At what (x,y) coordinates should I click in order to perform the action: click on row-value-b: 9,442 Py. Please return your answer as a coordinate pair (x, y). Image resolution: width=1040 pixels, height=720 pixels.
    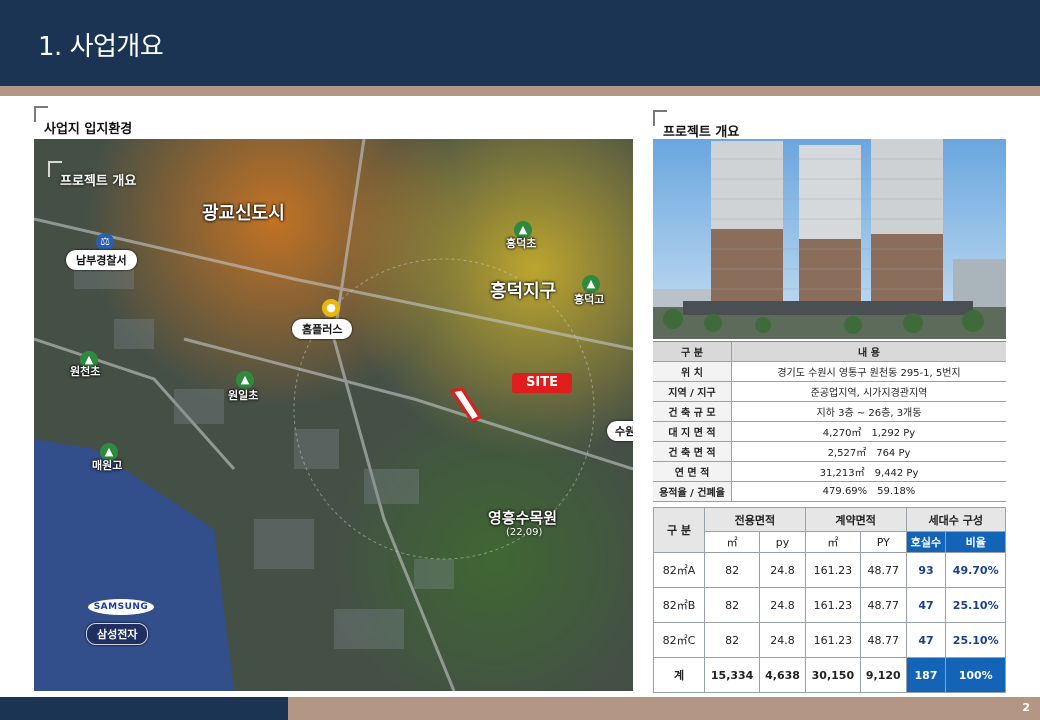
    Looking at the image, I should click on (896, 473).